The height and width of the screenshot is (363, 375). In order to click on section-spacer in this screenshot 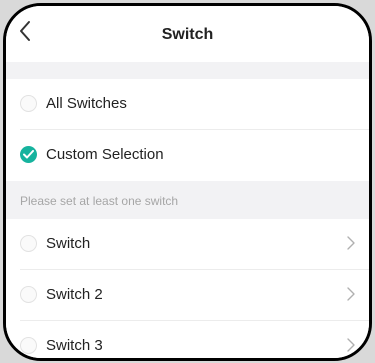, I will do `click(187, 70)`.